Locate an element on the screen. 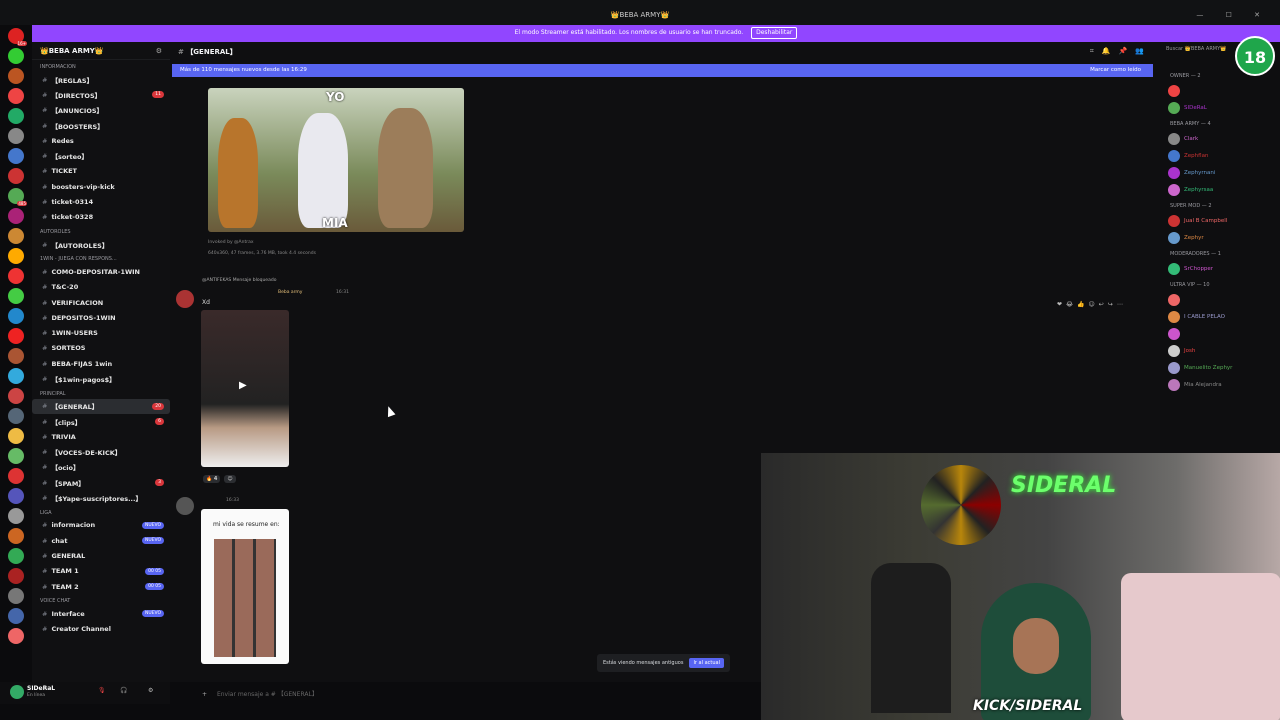  category-principal: PRINCIPAL is located at coordinates (101, 393).